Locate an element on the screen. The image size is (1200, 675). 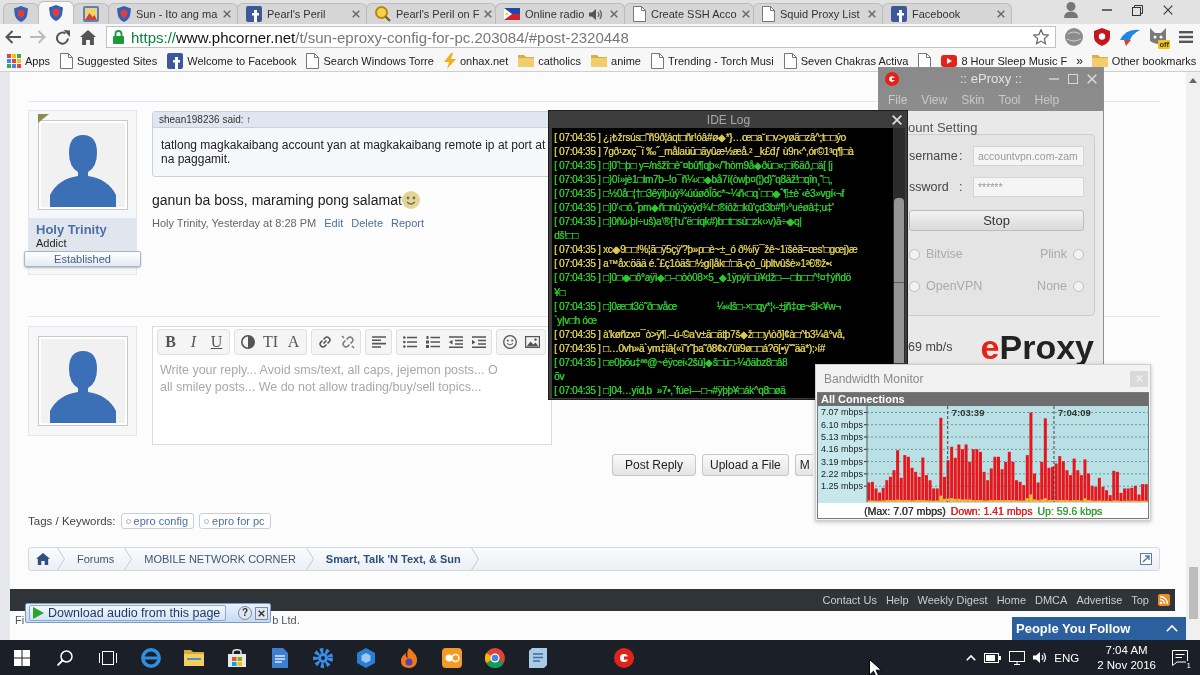
back-arrow-icon is located at coordinates (12, 37).